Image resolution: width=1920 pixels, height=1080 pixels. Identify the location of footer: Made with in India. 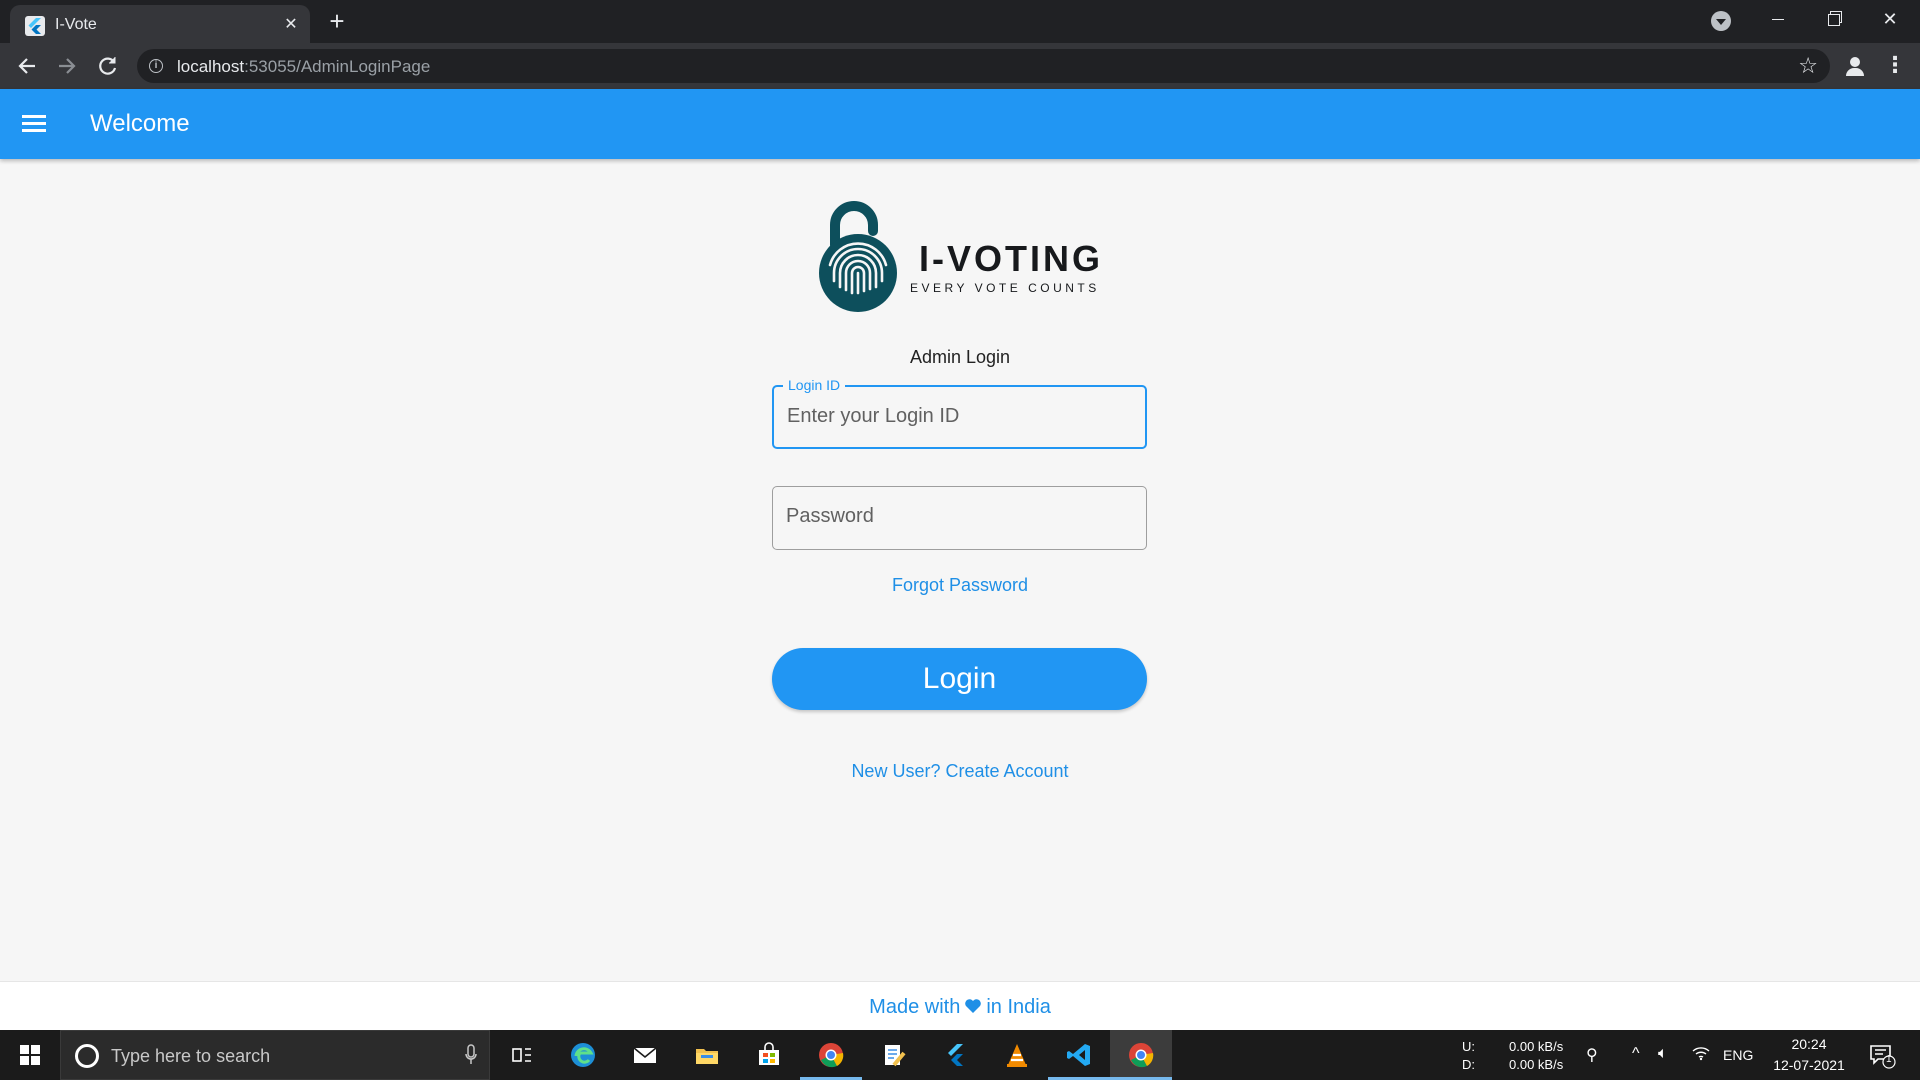
(960, 1005).